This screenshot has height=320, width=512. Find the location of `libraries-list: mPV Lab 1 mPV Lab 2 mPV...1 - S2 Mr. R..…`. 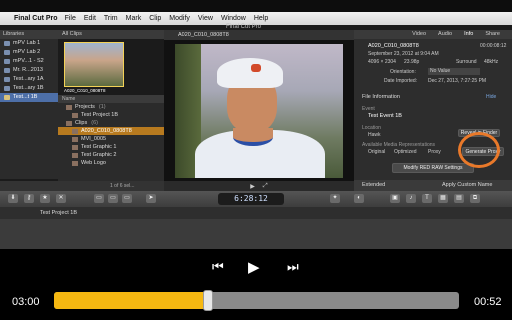

libraries-list: mPV Lab 1 mPV Lab 2 mPV...1 - S2 Mr. R..… is located at coordinates (29, 109).